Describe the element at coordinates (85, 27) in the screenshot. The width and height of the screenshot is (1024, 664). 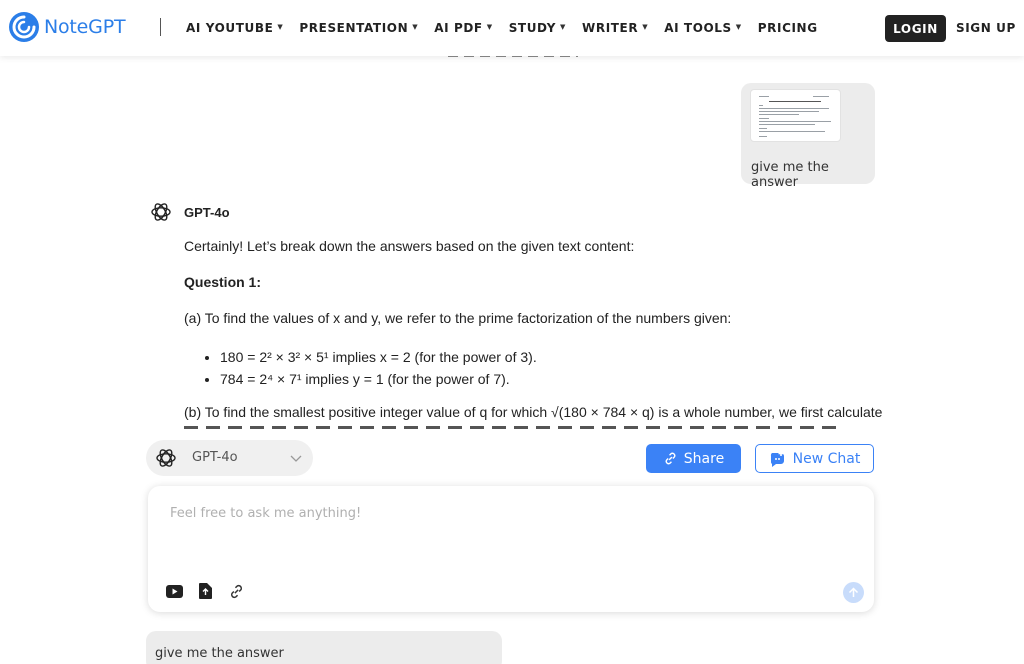
I see `brand-name: NoteGPT` at that location.